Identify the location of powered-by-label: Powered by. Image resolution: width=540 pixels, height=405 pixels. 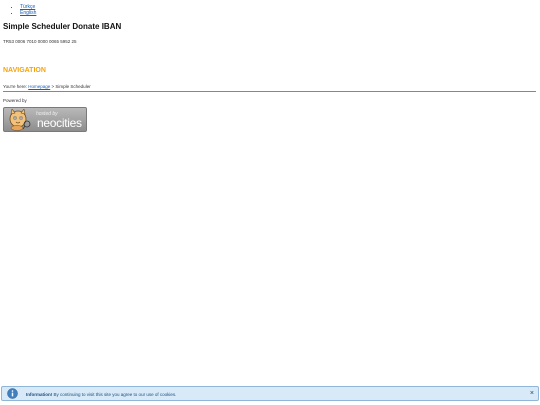
(15, 100).